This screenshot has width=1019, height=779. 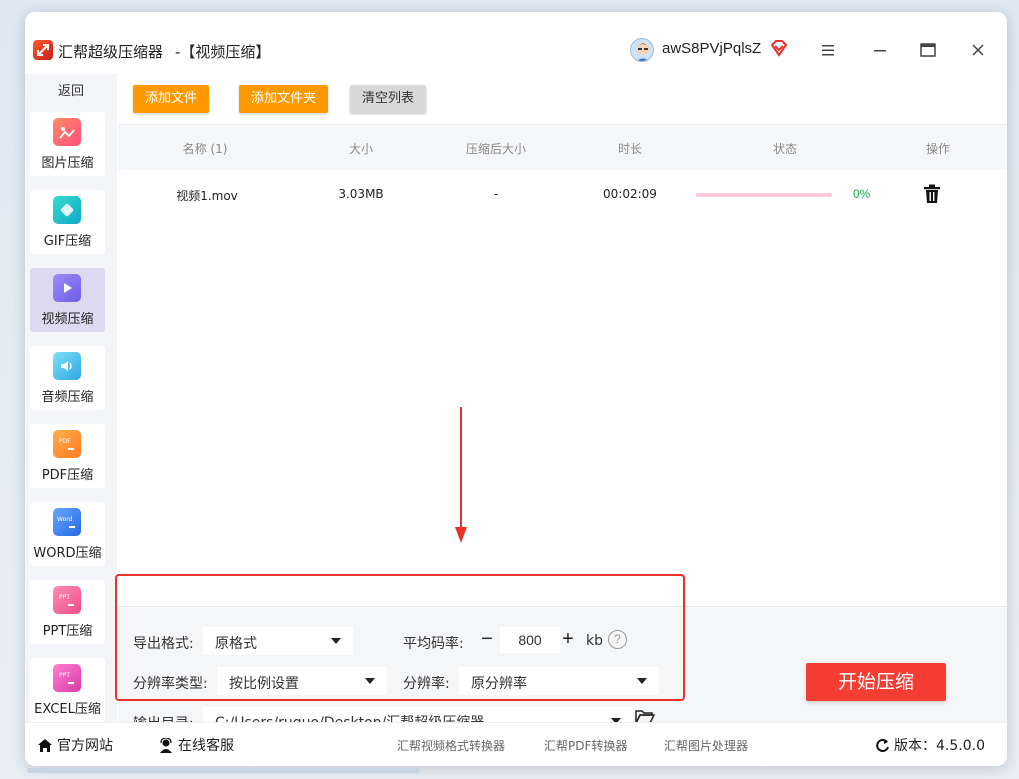 What do you see at coordinates (67, 631) in the screenshot?
I see `sidebar-item-label: PPT压缩` at bounding box center [67, 631].